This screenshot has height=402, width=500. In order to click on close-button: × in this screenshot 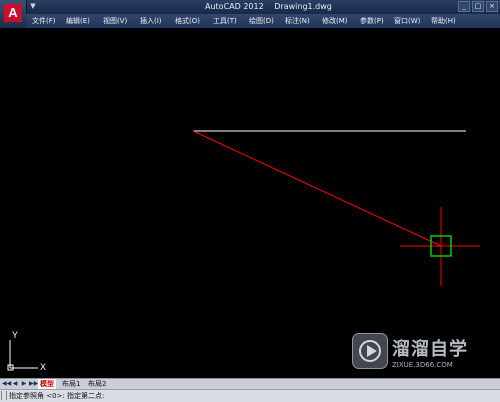, I will do `click(492, 6)`.